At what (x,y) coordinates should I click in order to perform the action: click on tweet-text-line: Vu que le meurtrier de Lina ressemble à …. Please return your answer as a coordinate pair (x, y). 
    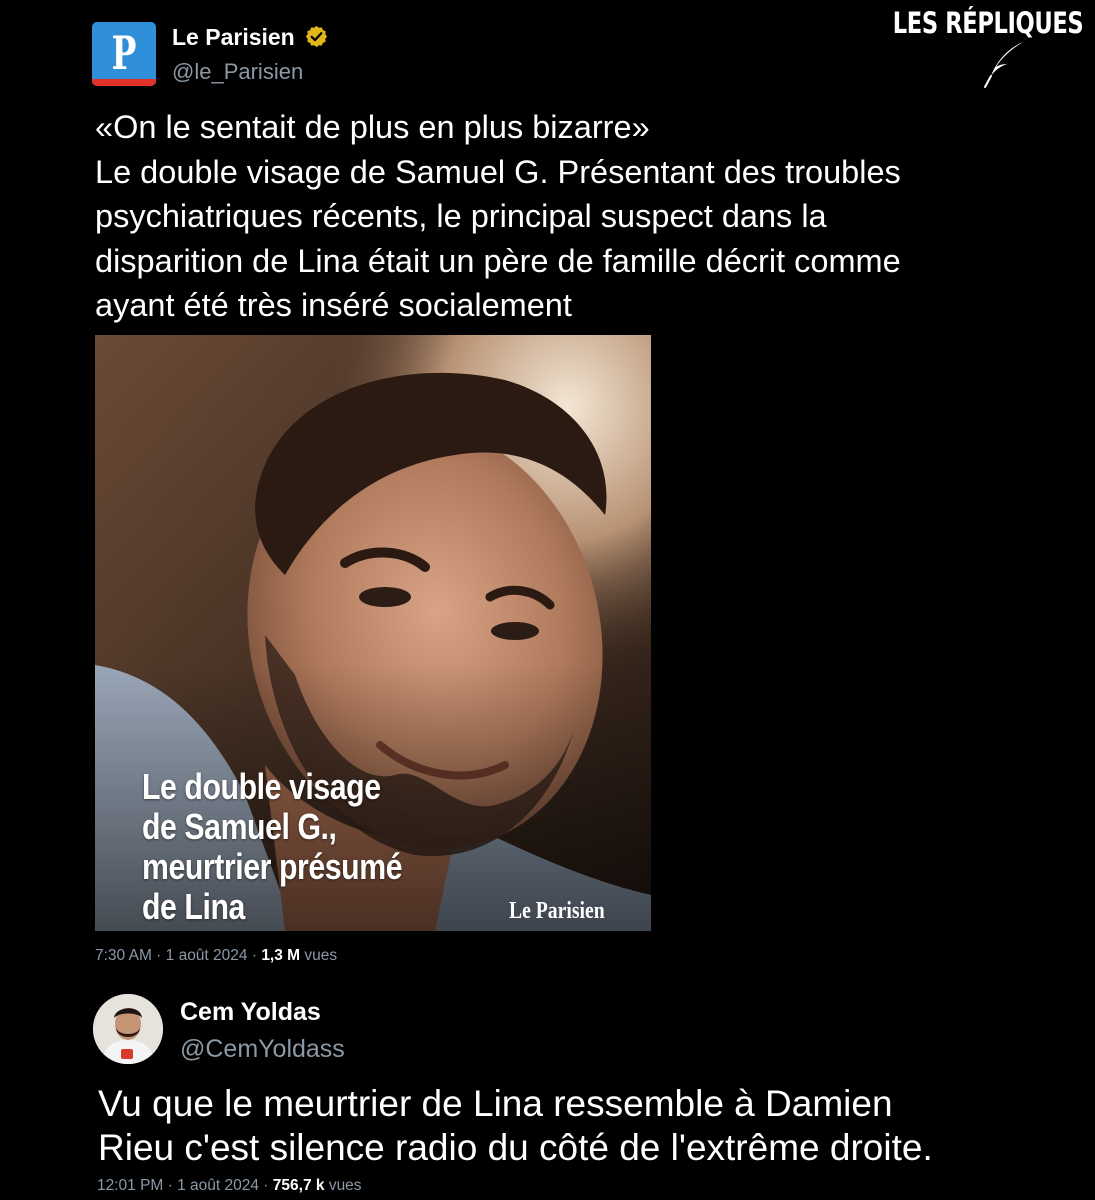
    Looking at the image, I should click on (495, 1103).